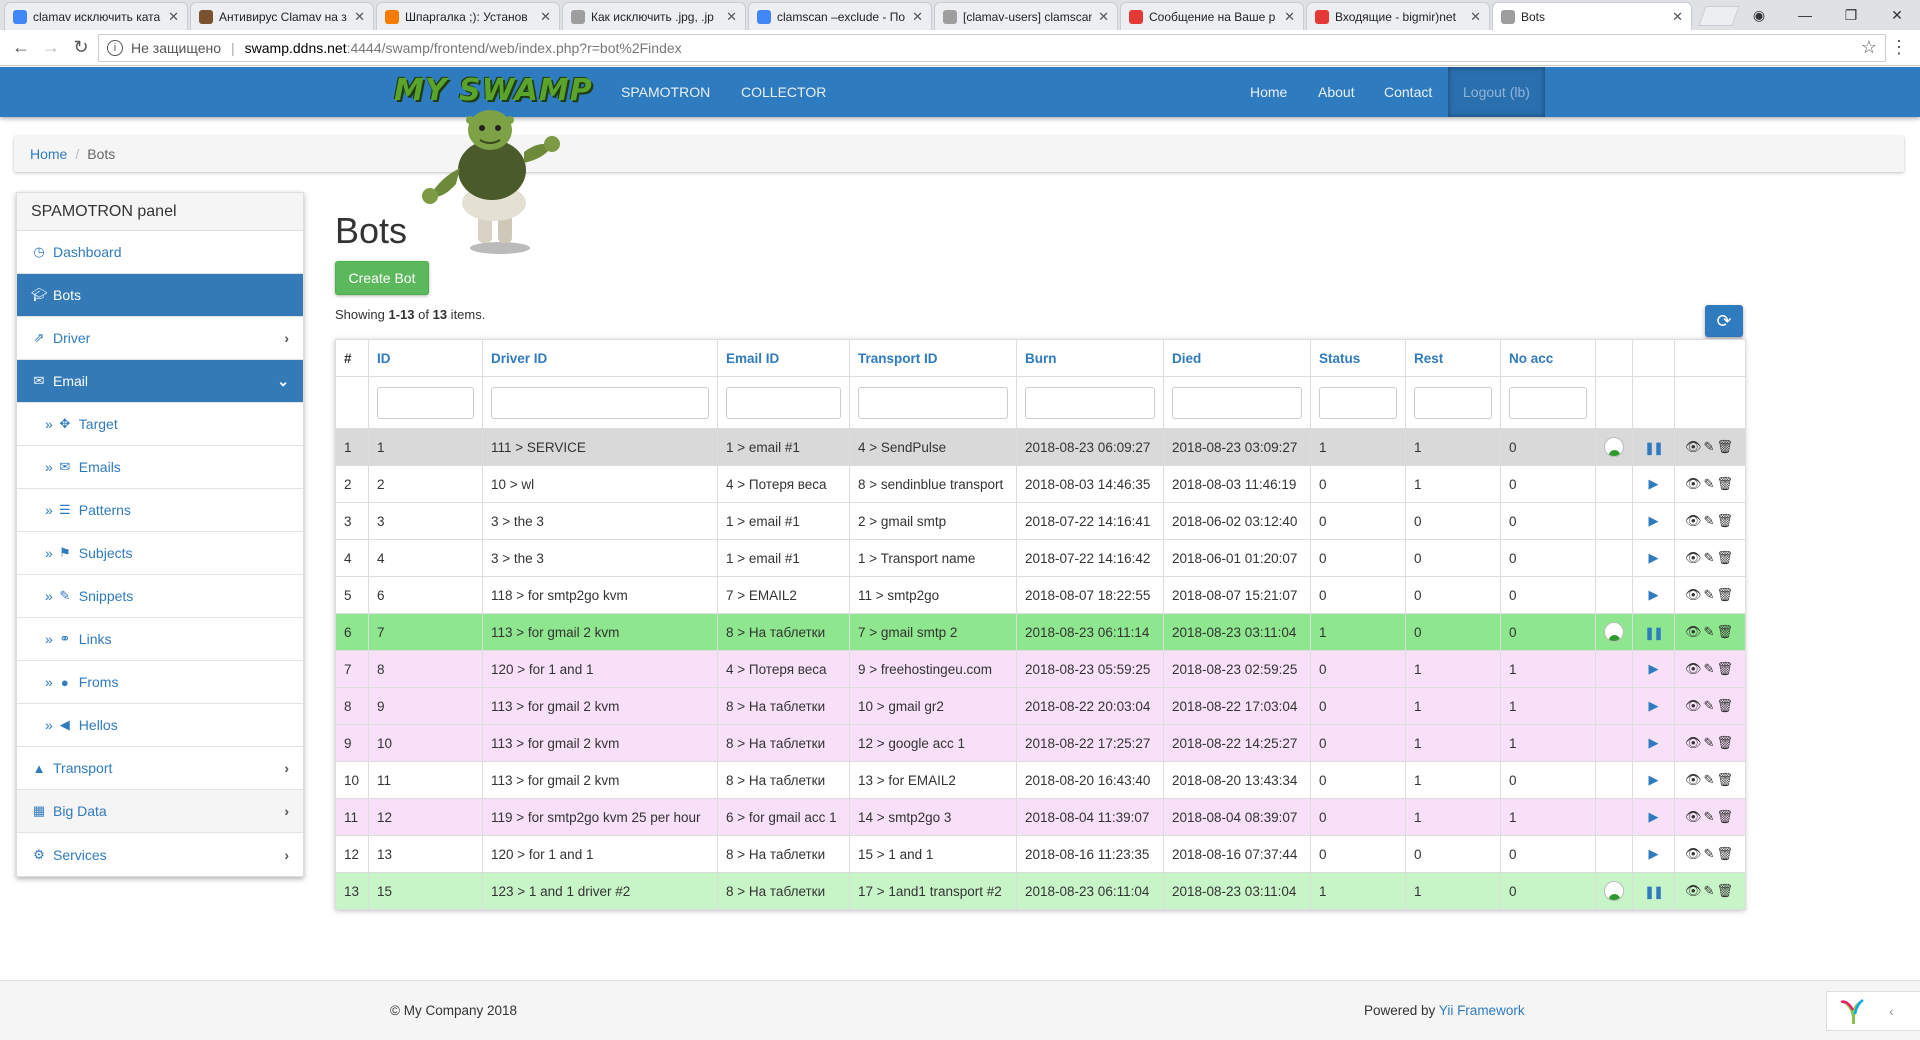 Image resolution: width=1920 pixels, height=1040 pixels. What do you see at coordinates (1237, 358) in the screenshot?
I see `col-header-died: Died` at bounding box center [1237, 358].